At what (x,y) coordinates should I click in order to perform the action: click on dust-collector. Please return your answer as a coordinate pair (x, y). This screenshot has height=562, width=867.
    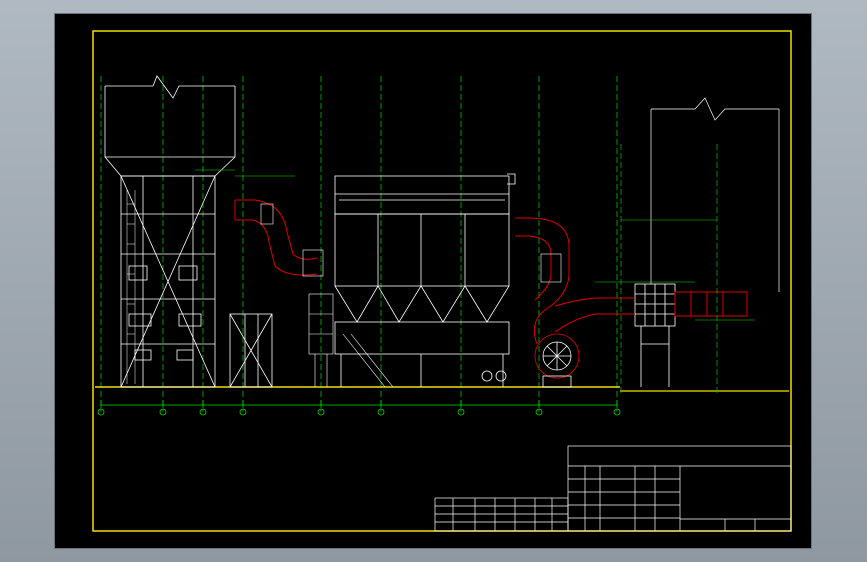
    Looking at the image, I should click on (425, 280).